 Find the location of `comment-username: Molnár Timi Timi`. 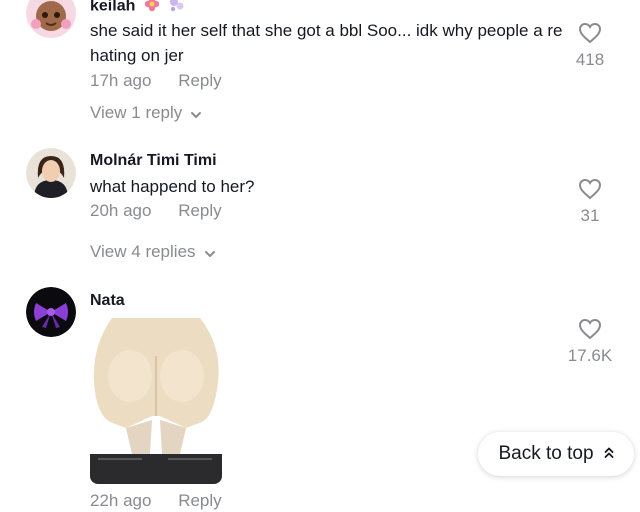

comment-username: Molnár Timi Timi is located at coordinates (153, 161).